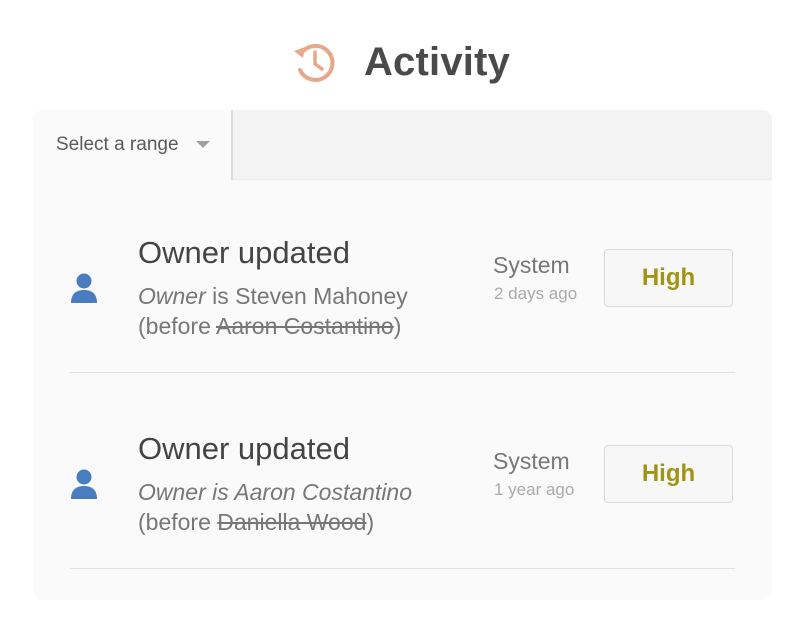 Image resolution: width=800 pixels, height=630 pixels. I want to click on entry-previous: (before Daniella Wood), so click(256, 522).